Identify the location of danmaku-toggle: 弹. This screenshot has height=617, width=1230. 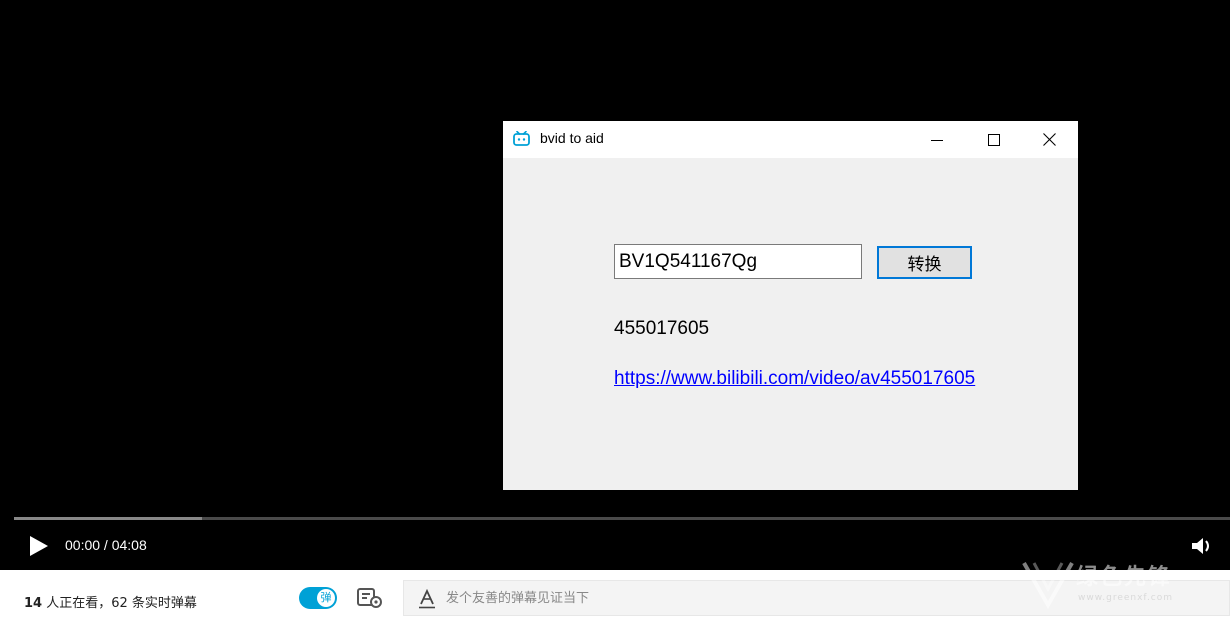
(318, 598).